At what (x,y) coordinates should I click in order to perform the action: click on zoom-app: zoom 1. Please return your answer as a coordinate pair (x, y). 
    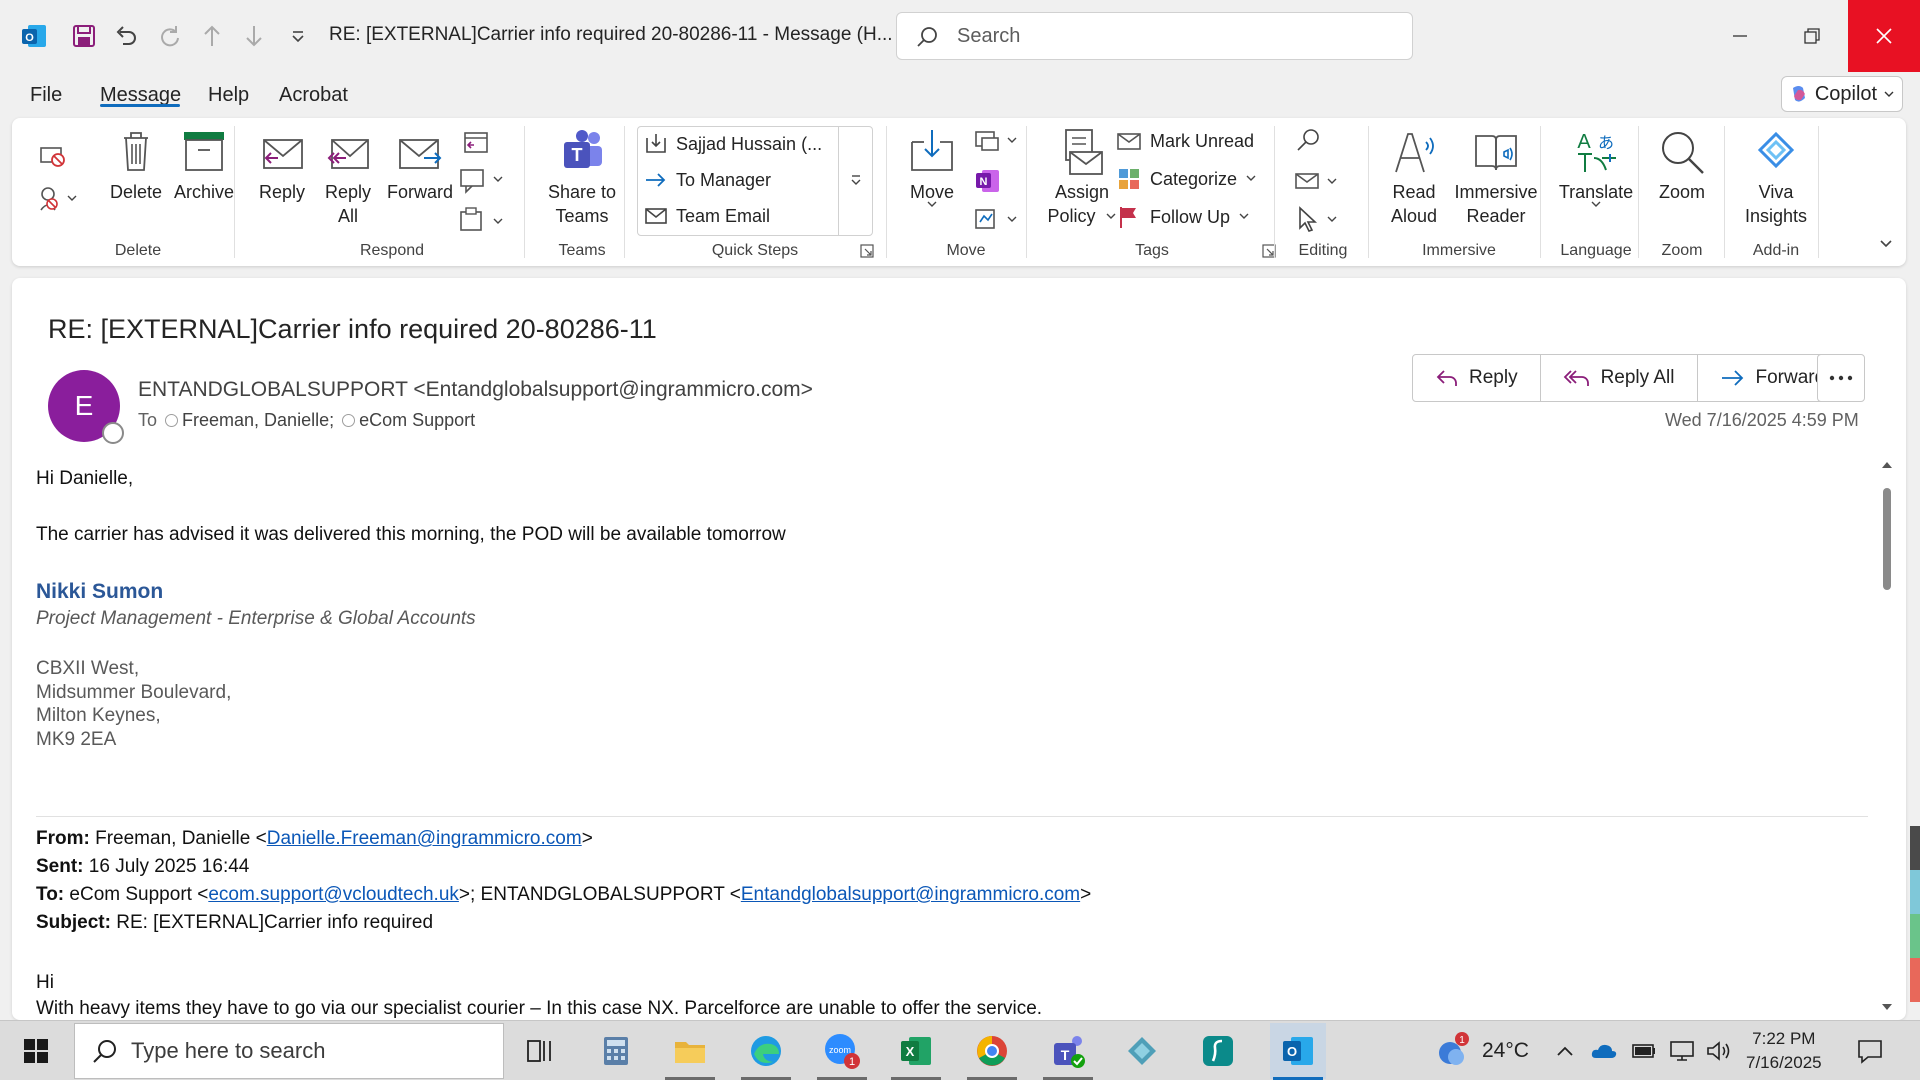
    Looking at the image, I should click on (842, 1051).